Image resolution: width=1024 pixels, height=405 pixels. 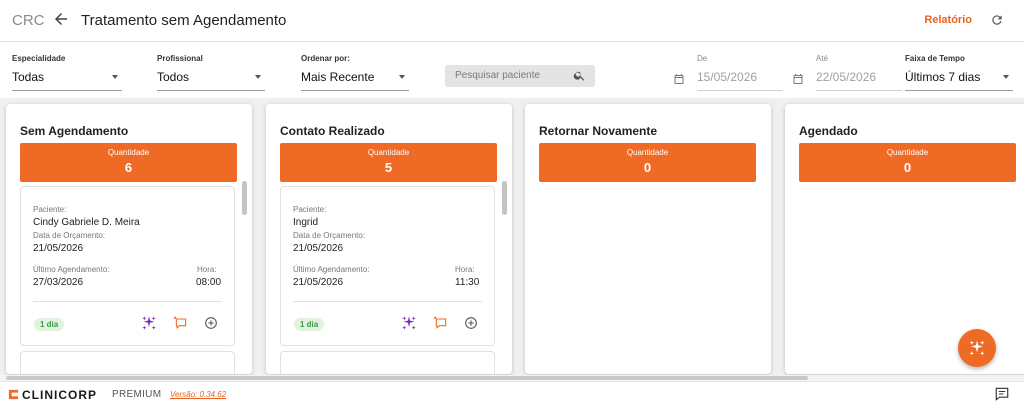 What do you see at coordinates (209, 282) in the screenshot?
I see `hour-value: 08:00` at bounding box center [209, 282].